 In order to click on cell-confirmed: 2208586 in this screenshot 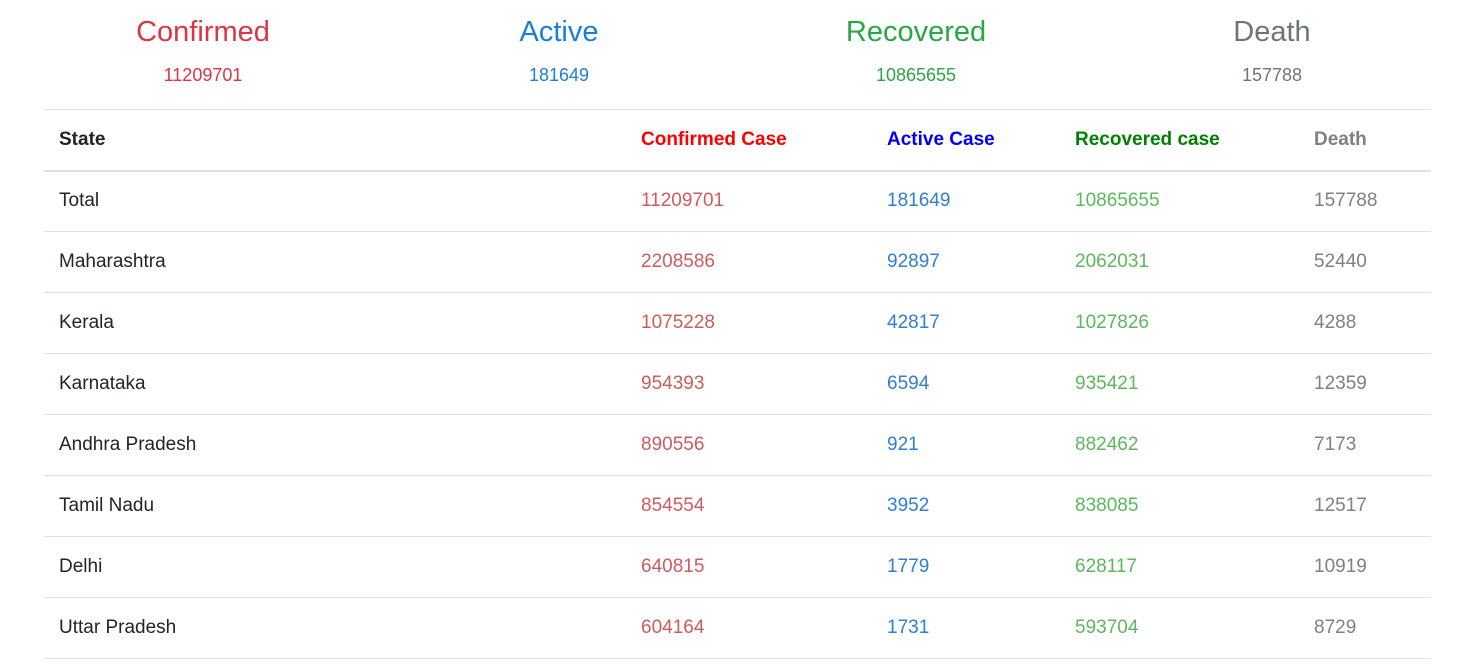, I will do `click(678, 261)`.